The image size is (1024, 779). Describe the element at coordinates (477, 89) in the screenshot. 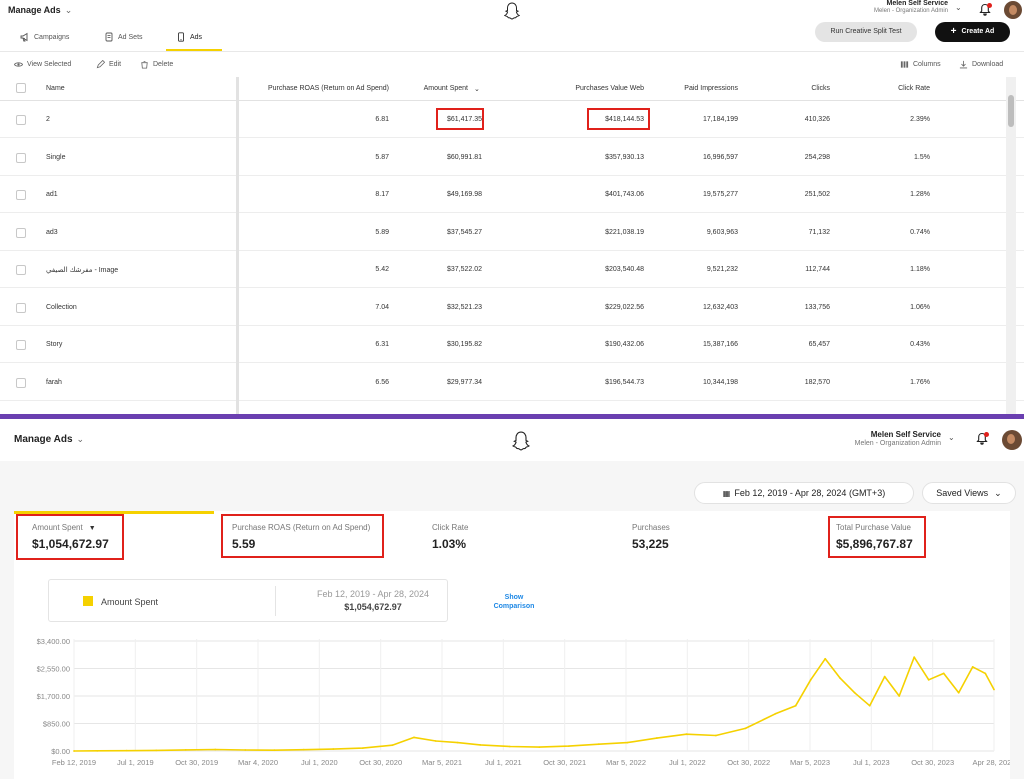

I see `sort-desc-icon: ⌄` at that location.